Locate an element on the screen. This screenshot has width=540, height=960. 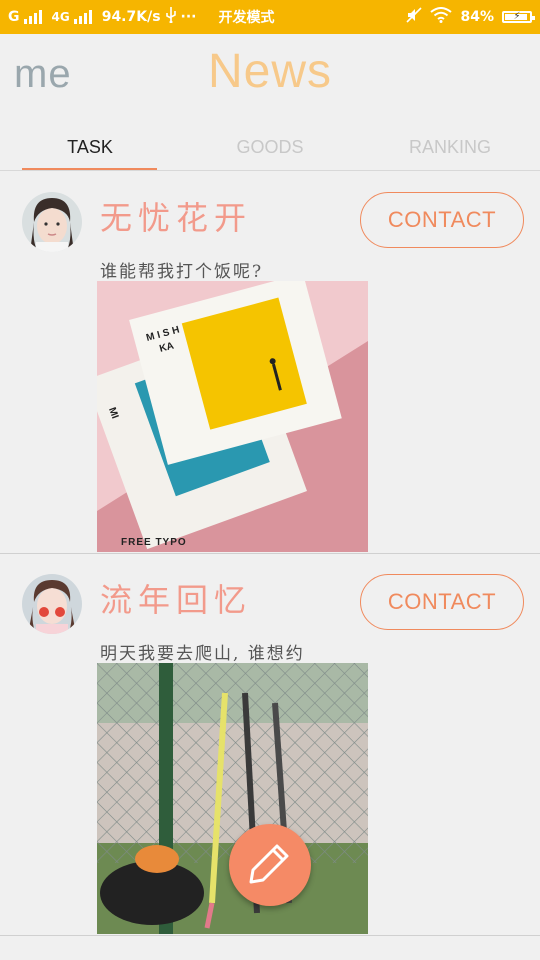
status-right: 84% ⚡ is located at coordinates (470, 17).